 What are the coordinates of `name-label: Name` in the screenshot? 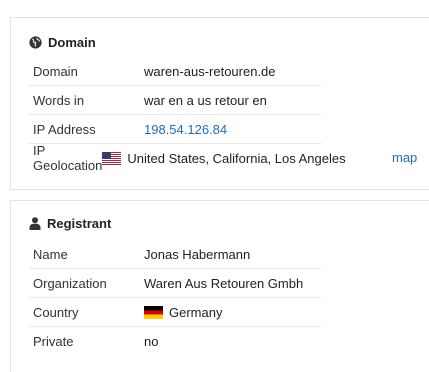 It's located at (50, 254).